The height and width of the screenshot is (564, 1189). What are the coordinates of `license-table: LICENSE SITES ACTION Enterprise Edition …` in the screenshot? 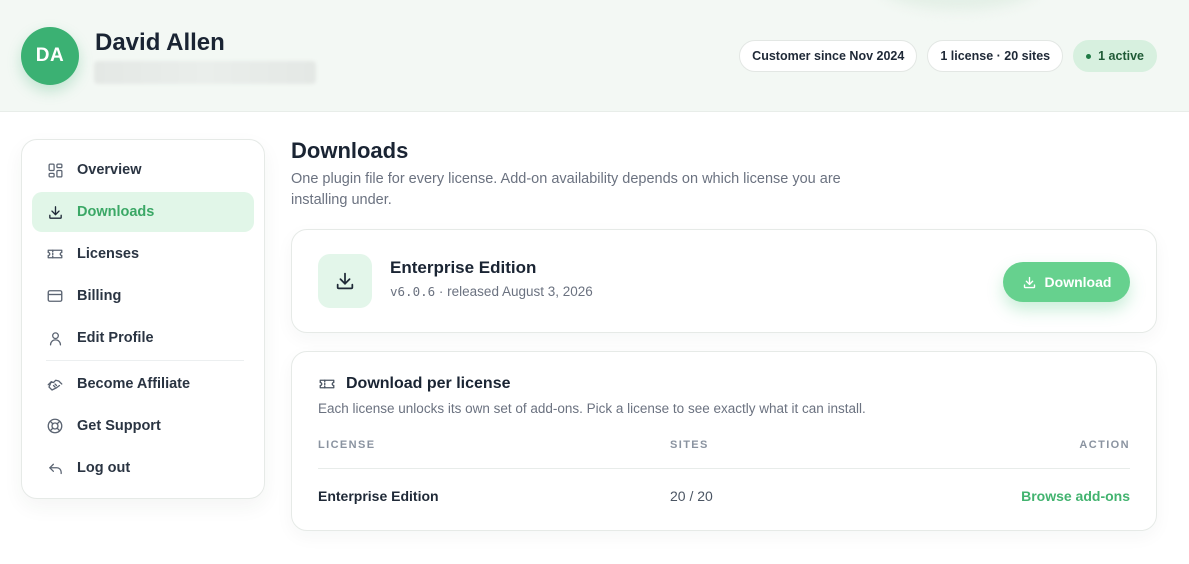 It's located at (724, 481).